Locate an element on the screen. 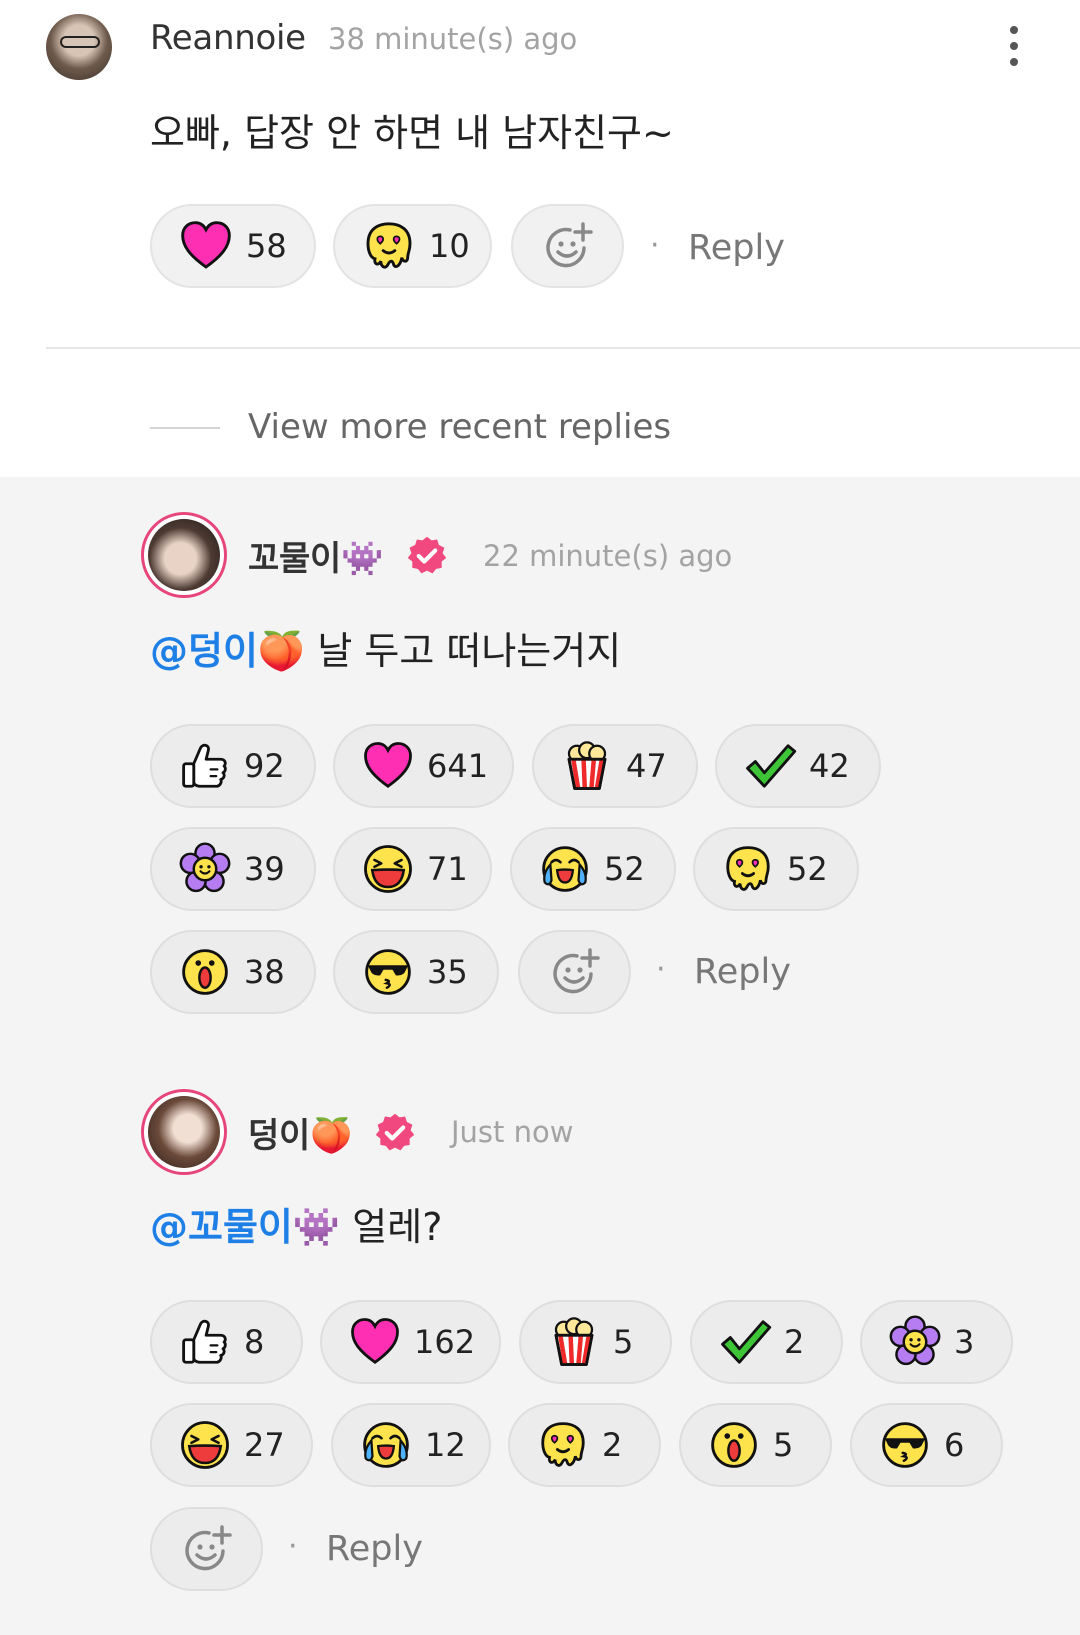 The width and height of the screenshot is (1080, 1635). reaction-surprised: 38 is located at coordinates (233, 972).